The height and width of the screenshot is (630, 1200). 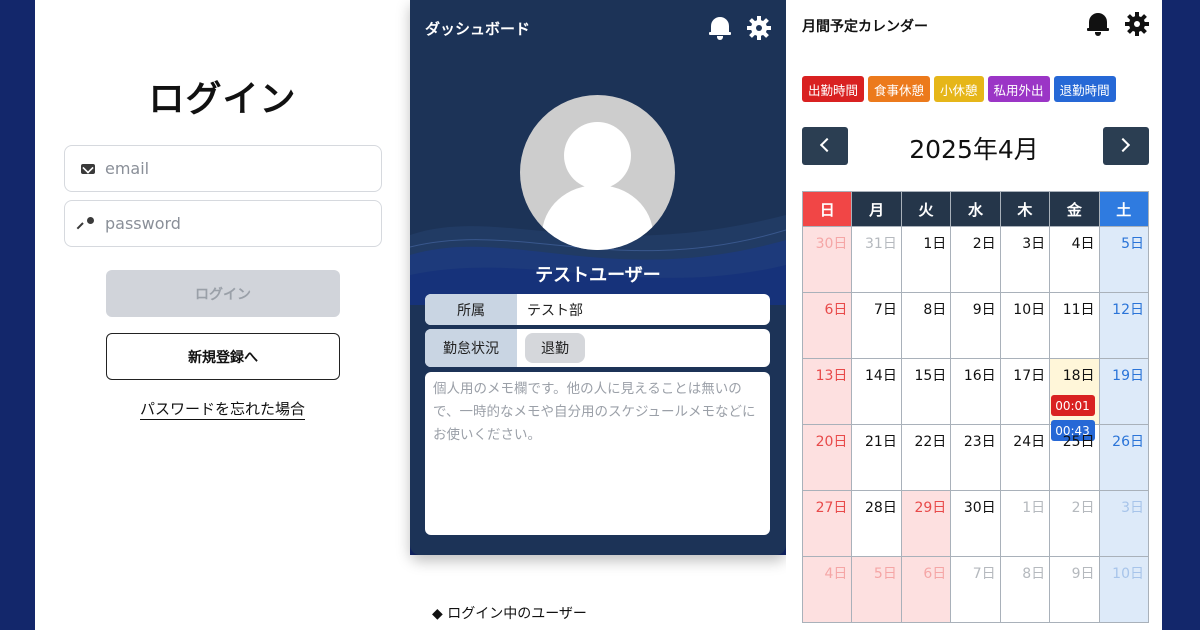 What do you see at coordinates (471, 348) in the screenshot?
I see `status-label: 勤怠状況` at bounding box center [471, 348].